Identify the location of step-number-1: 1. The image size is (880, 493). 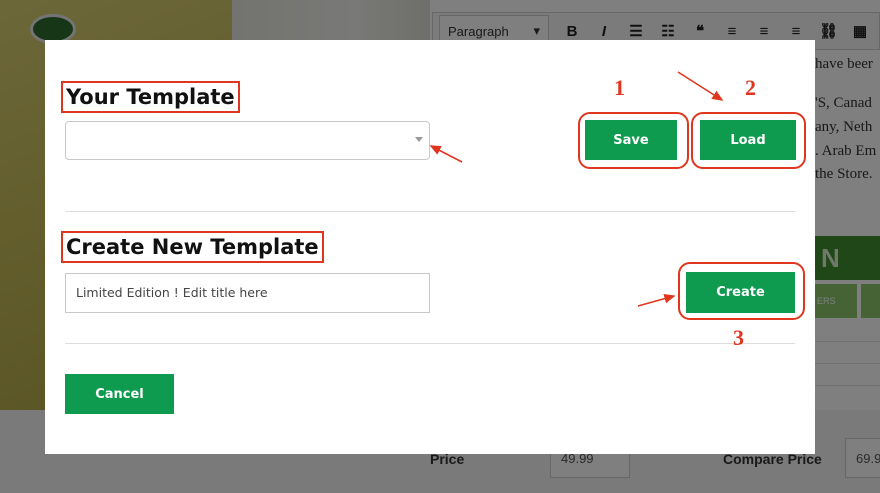
(619, 87).